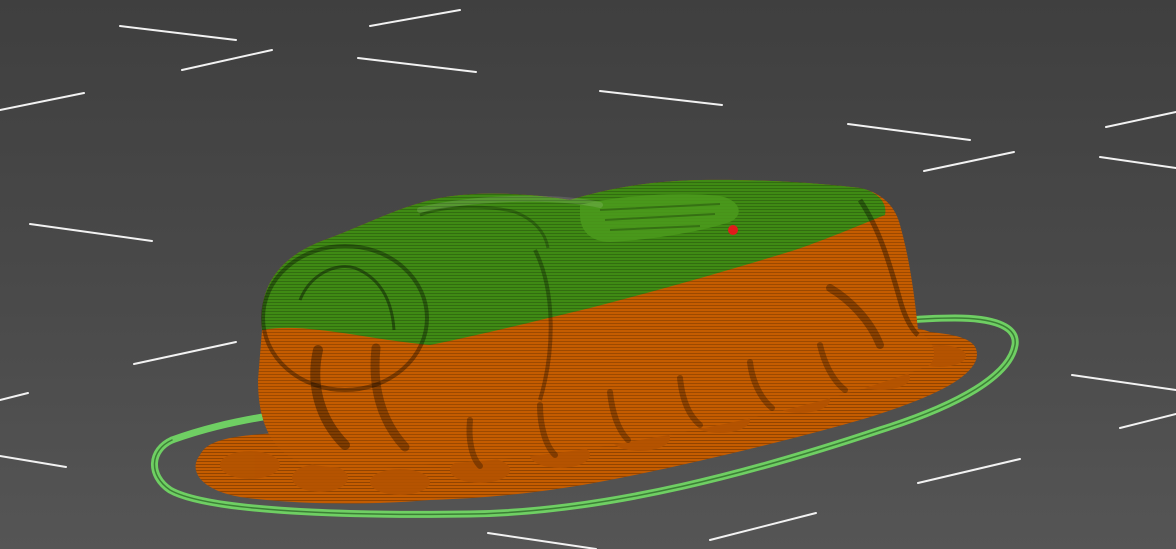 The width and height of the screenshot is (1176, 549). What do you see at coordinates (733, 230) in the screenshot?
I see `seam-marker-dot` at bounding box center [733, 230].